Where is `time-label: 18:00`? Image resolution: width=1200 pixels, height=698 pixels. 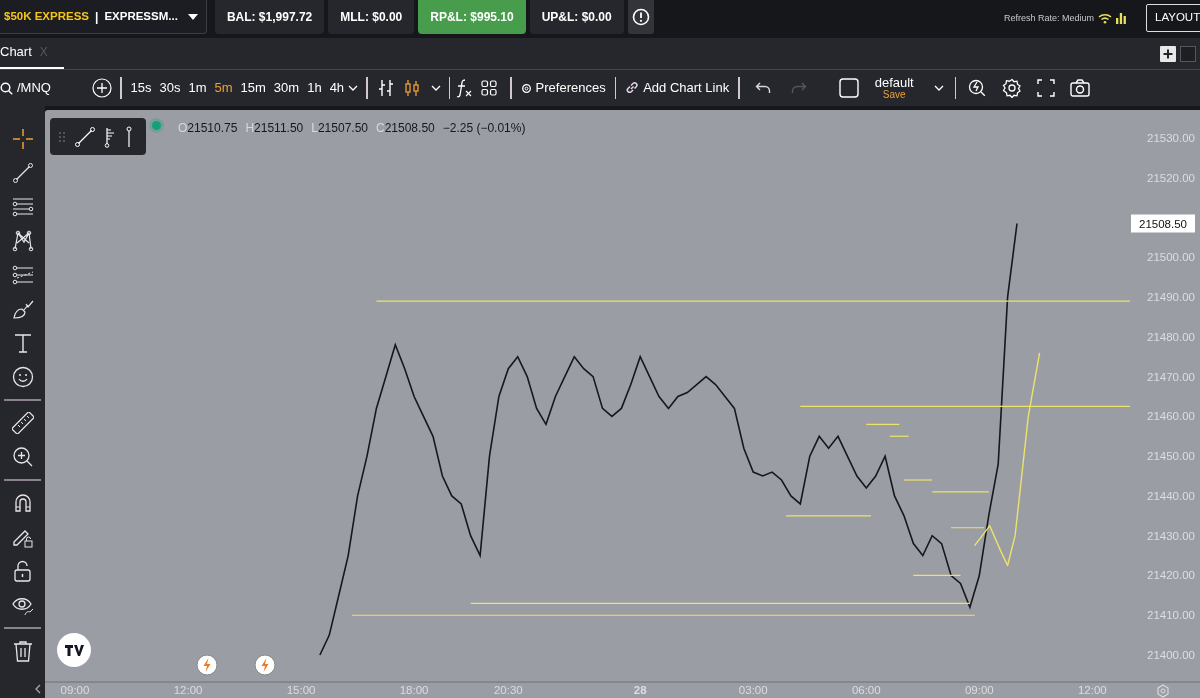 time-label: 18:00 is located at coordinates (414, 690).